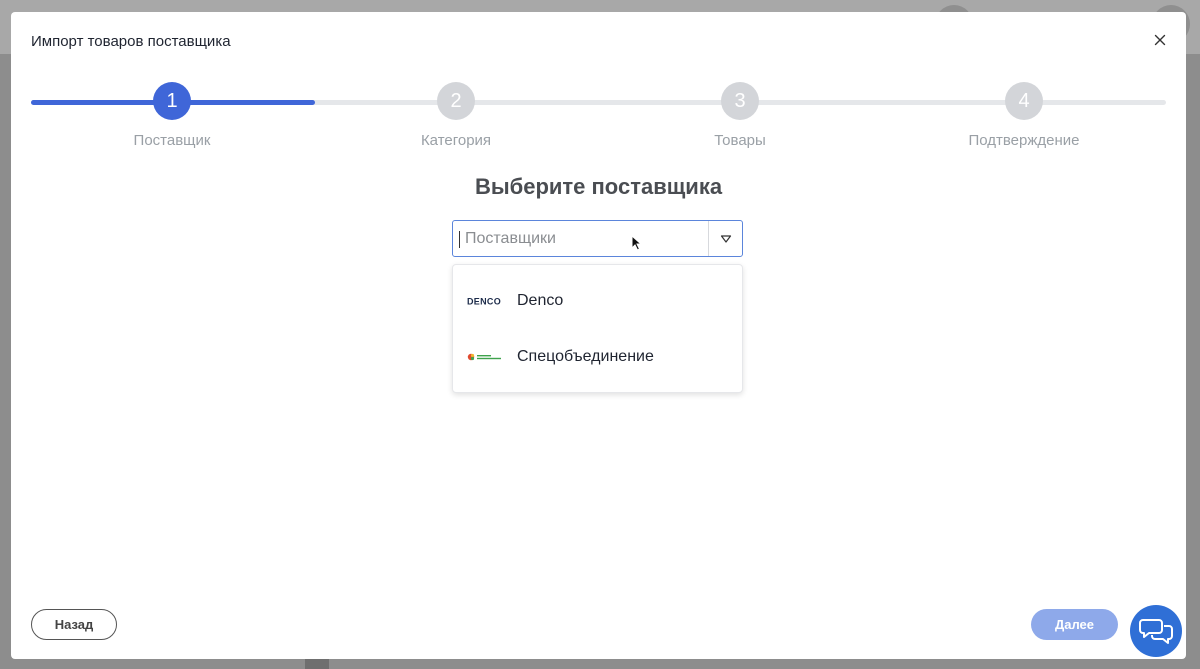  Describe the element at coordinates (1024, 101) in the screenshot. I see `step-number: 4` at that location.